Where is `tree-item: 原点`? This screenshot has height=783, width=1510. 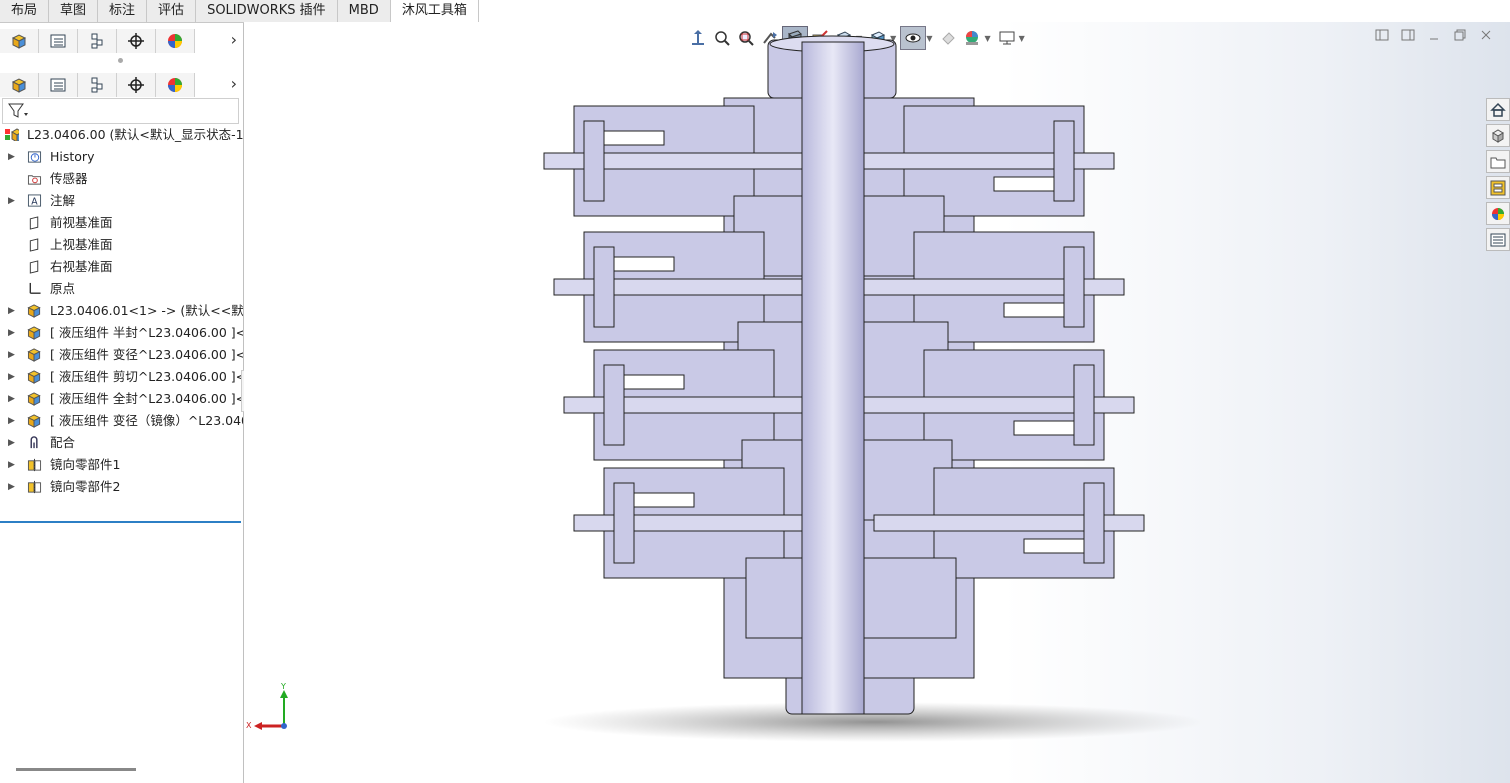 tree-item: 原点 is located at coordinates (121, 289).